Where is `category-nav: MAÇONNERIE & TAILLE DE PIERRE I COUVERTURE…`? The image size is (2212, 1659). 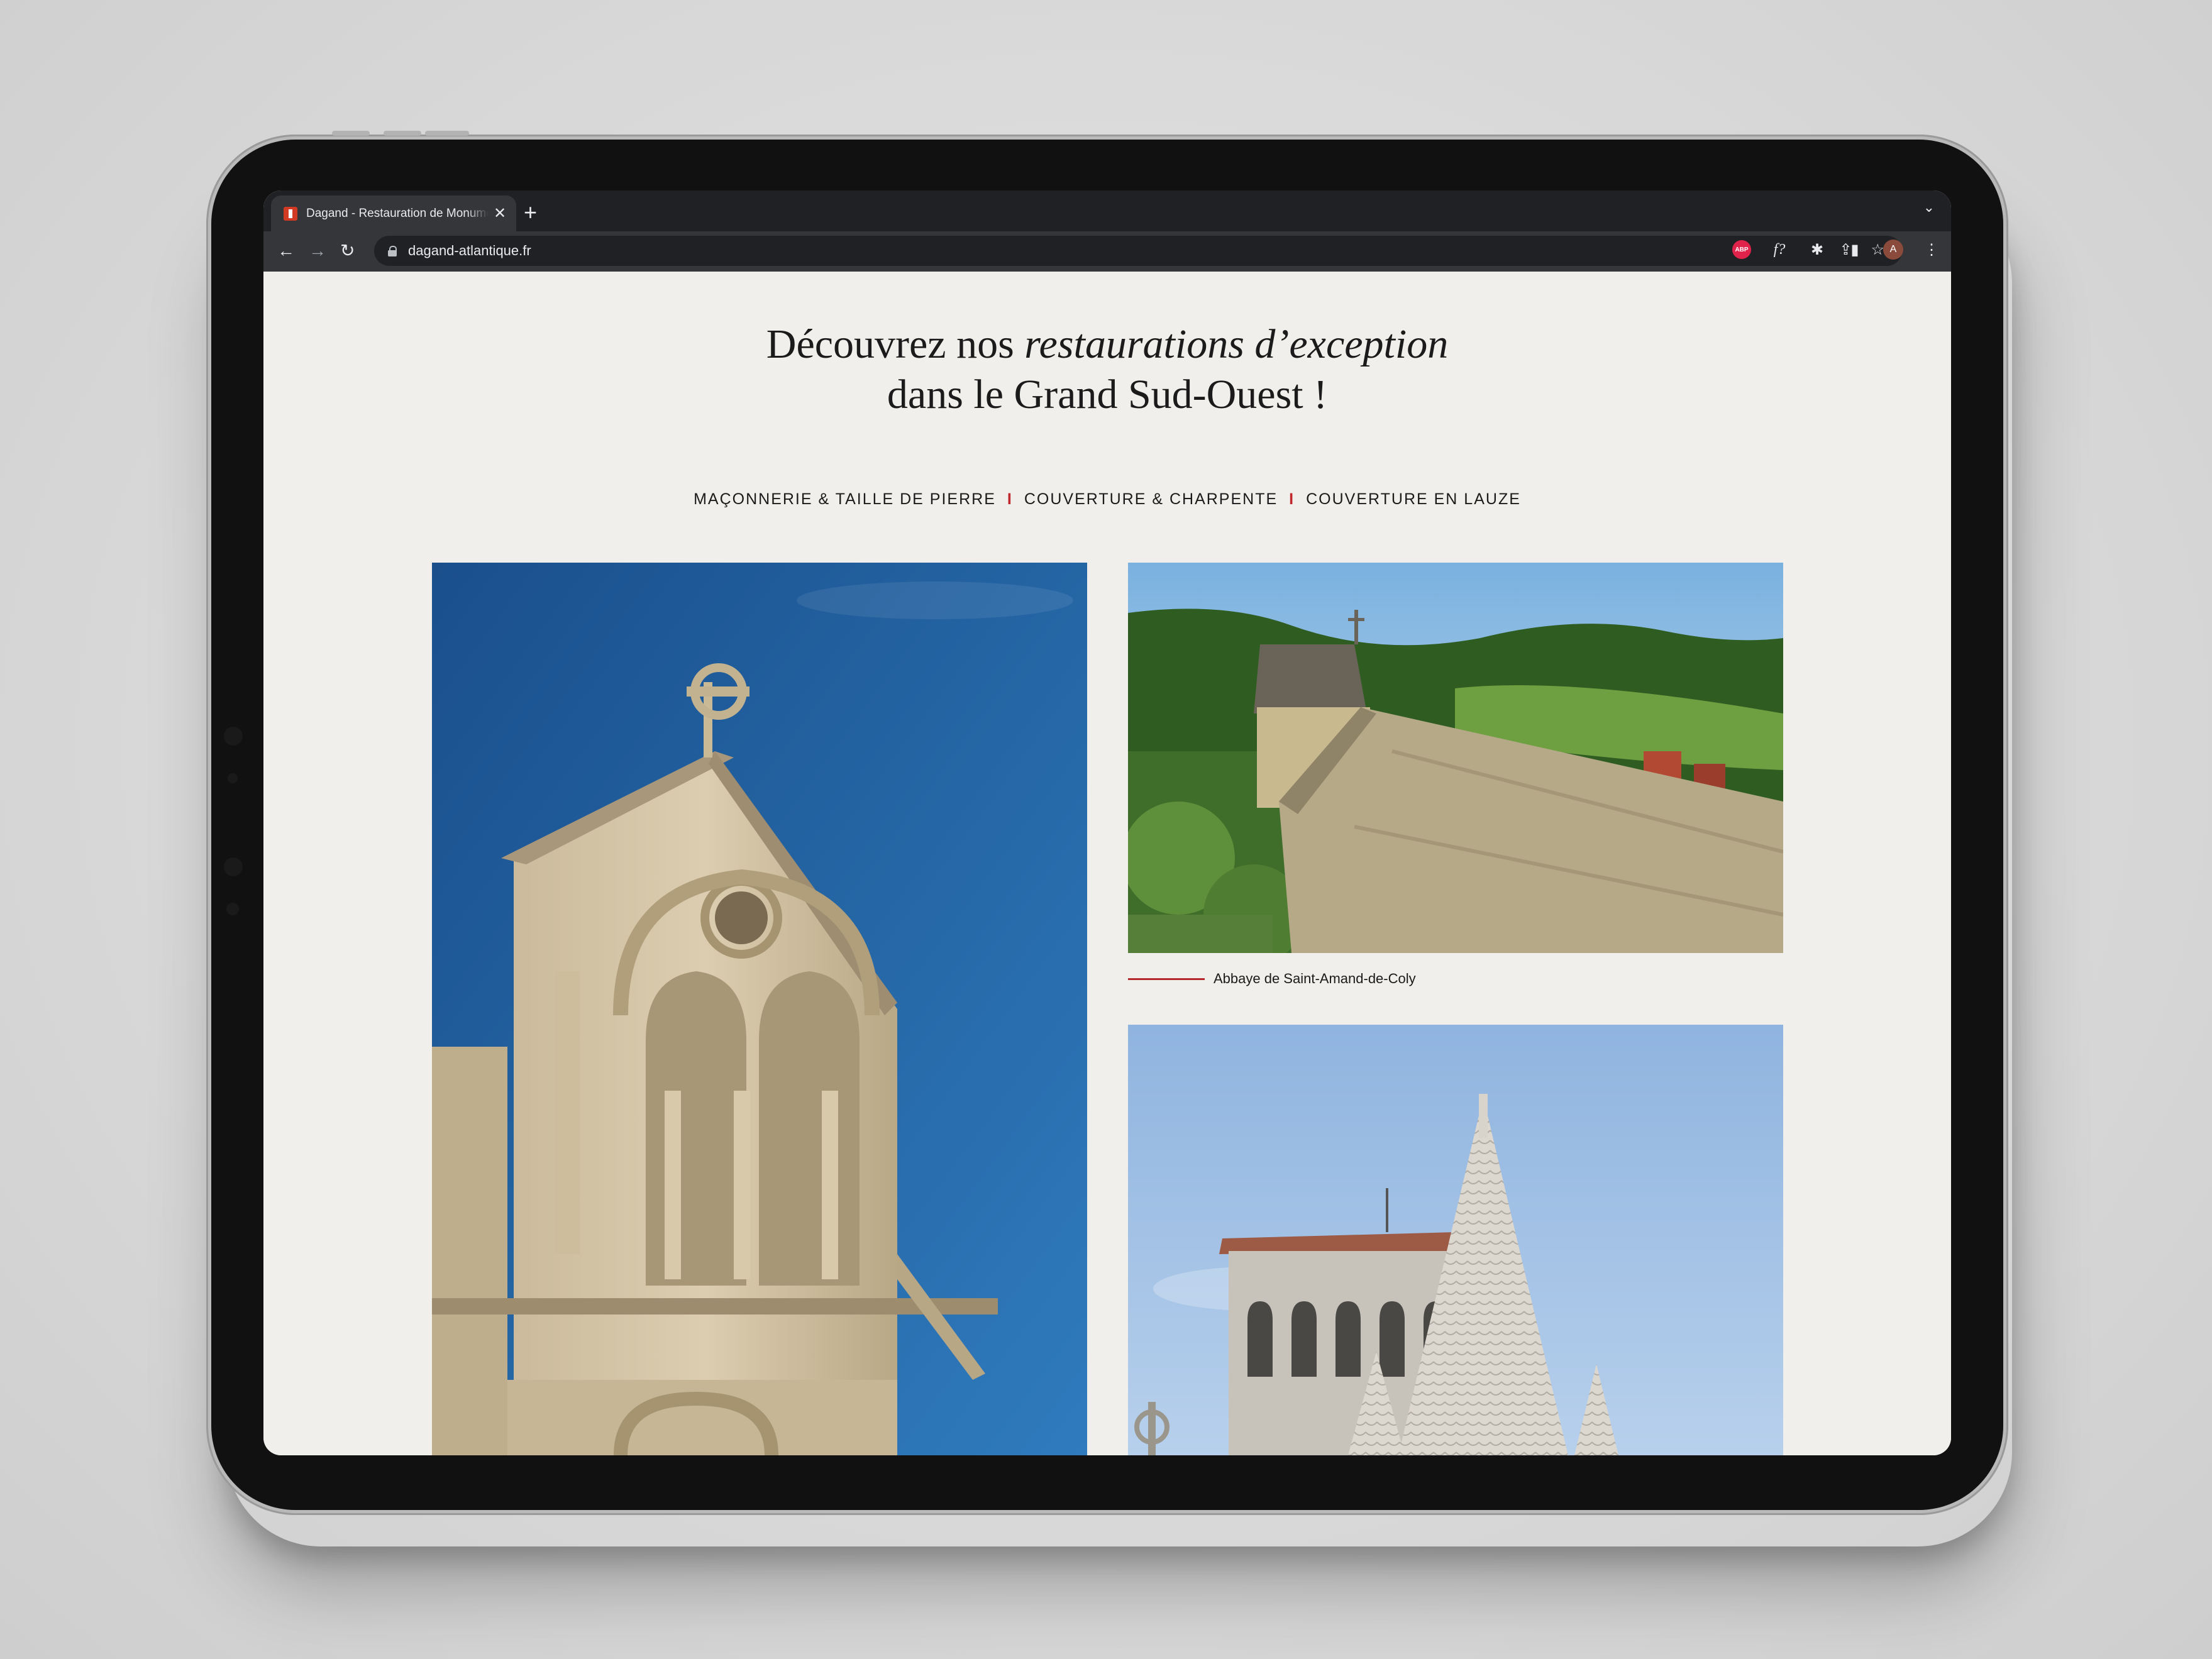
category-nav: MAÇONNERIE & TAILLE DE PIERRE I COUVERTURE… is located at coordinates (1107, 500).